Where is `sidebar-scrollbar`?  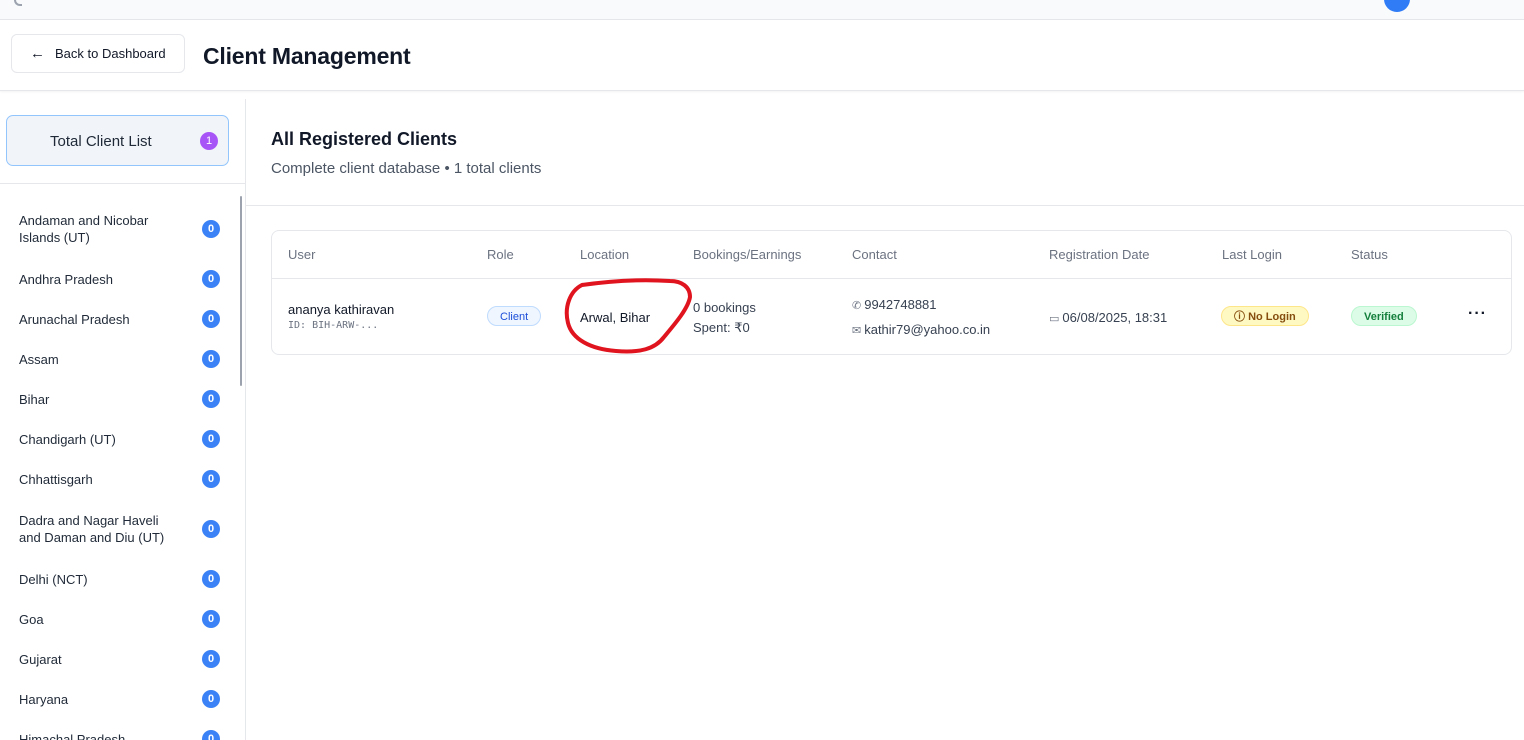 sidebar-scrollbar is located at coordinates (241, 291).